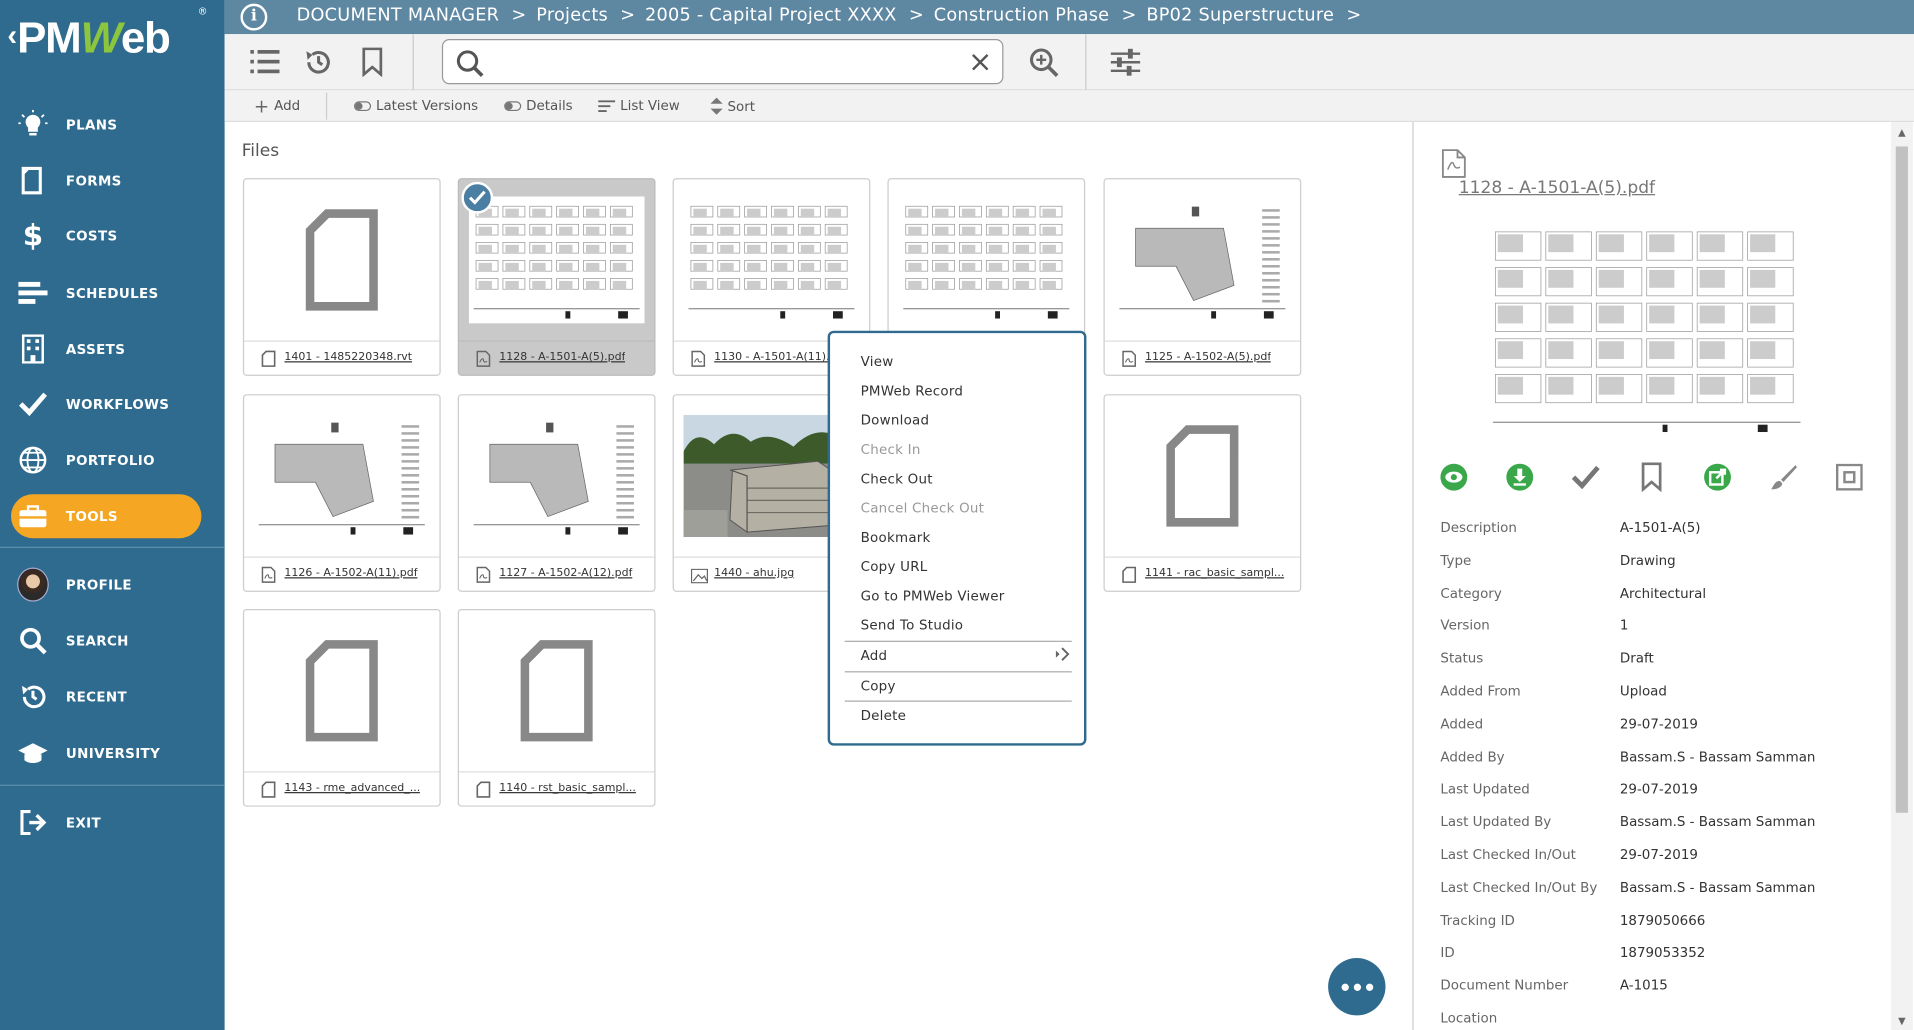  I want to click on sidebar-item-label: UNIVERSITY, so click(113, 753).